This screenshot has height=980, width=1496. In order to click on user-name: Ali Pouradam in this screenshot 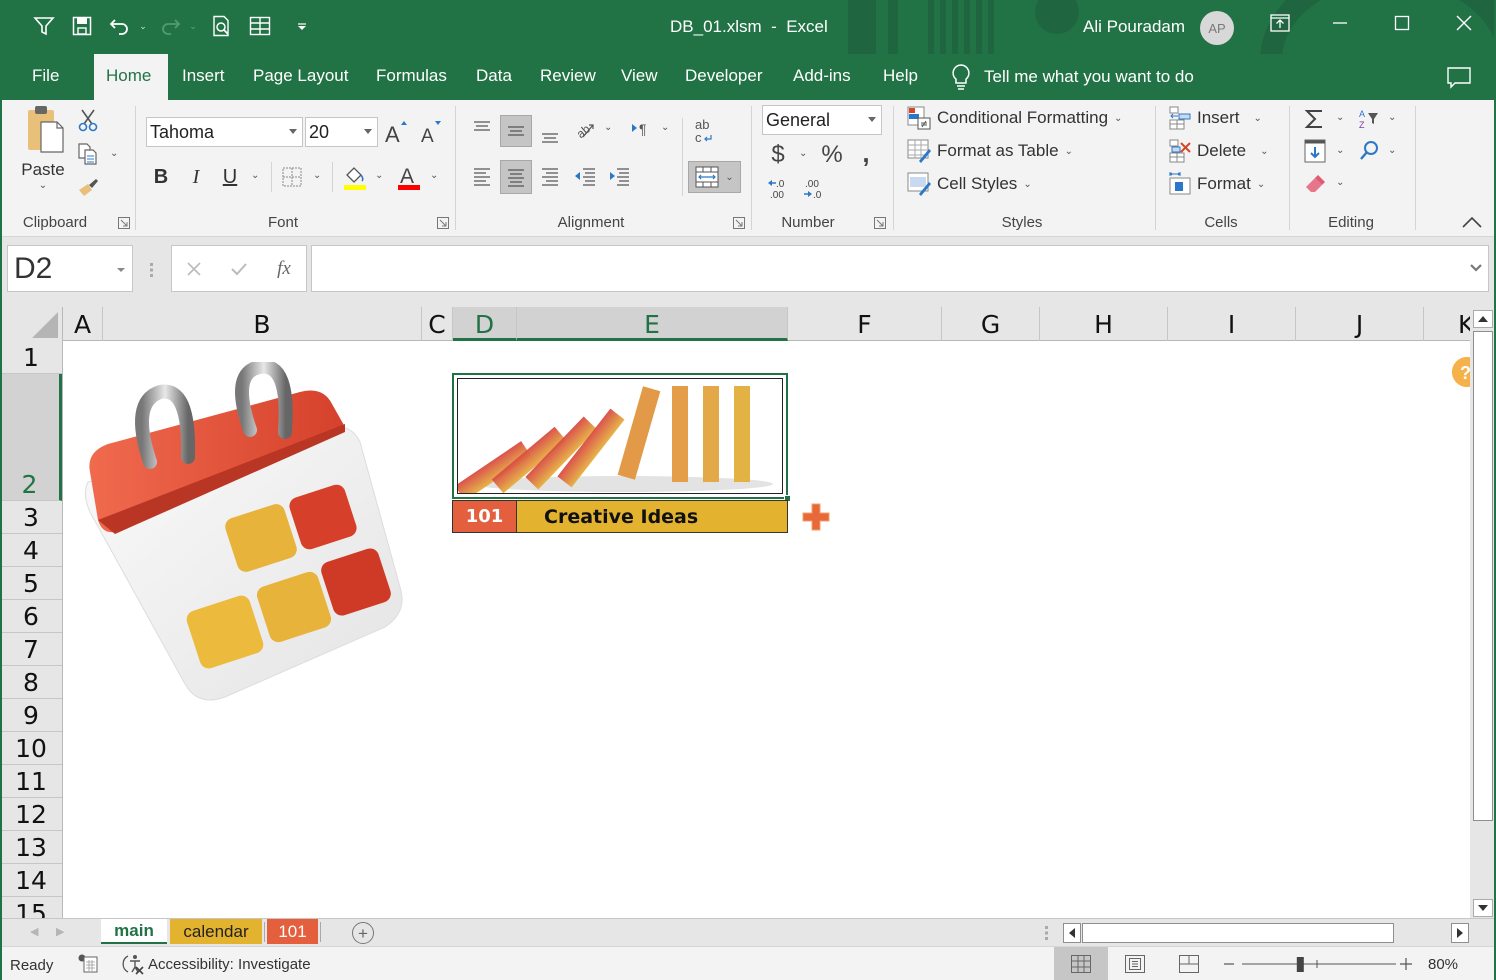, I will do `click(1134, 27)`.